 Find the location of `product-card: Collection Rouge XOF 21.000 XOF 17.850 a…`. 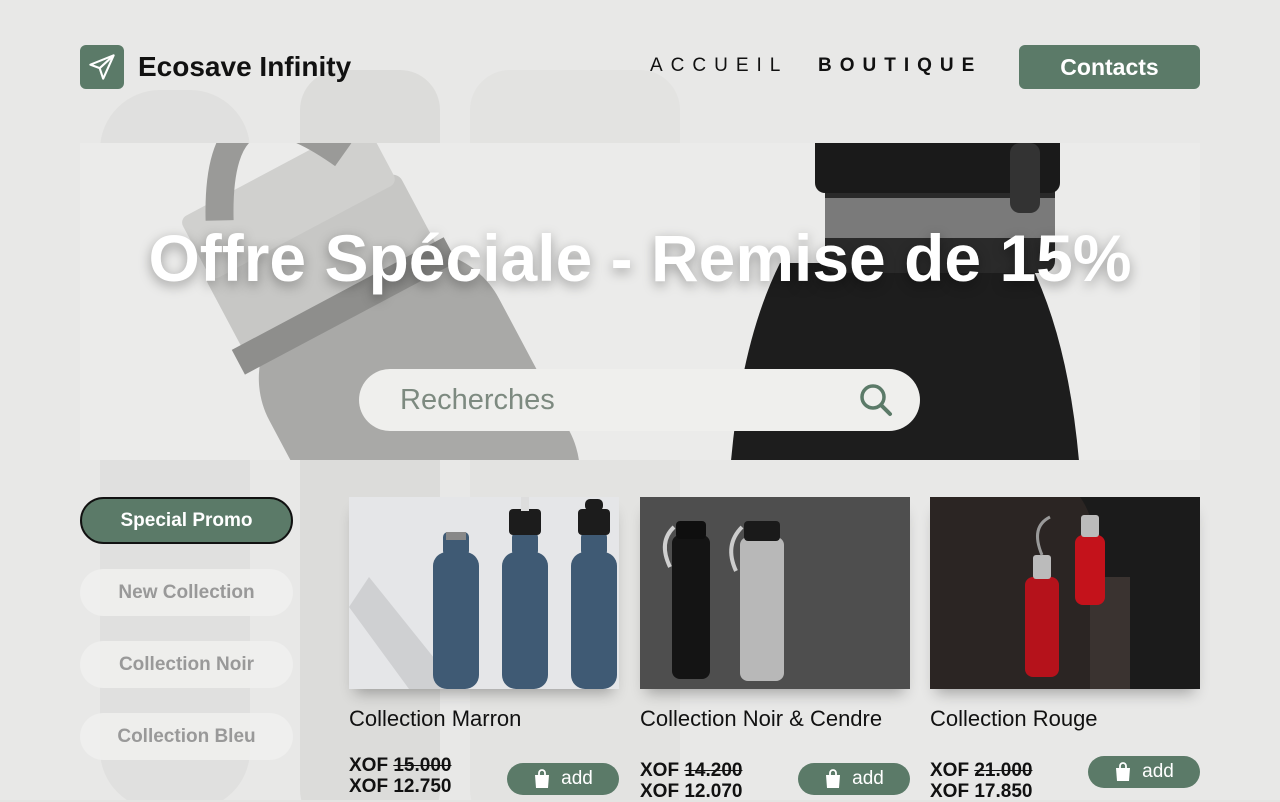

product-card: Collection Rouge XOF 21.000 XOF 17.850 a… is located at coordinates (1065, 649).